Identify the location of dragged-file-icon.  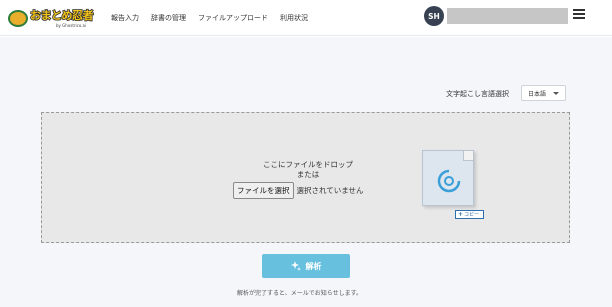
(451, 180).